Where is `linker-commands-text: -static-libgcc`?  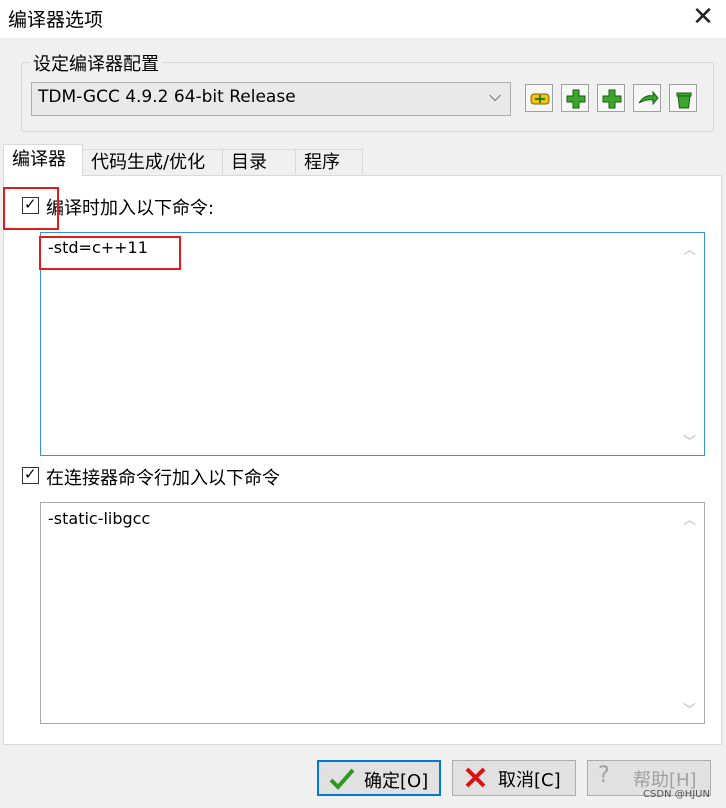 linker-commands-text: -static-libgcc is located at coordinates (99, 518).